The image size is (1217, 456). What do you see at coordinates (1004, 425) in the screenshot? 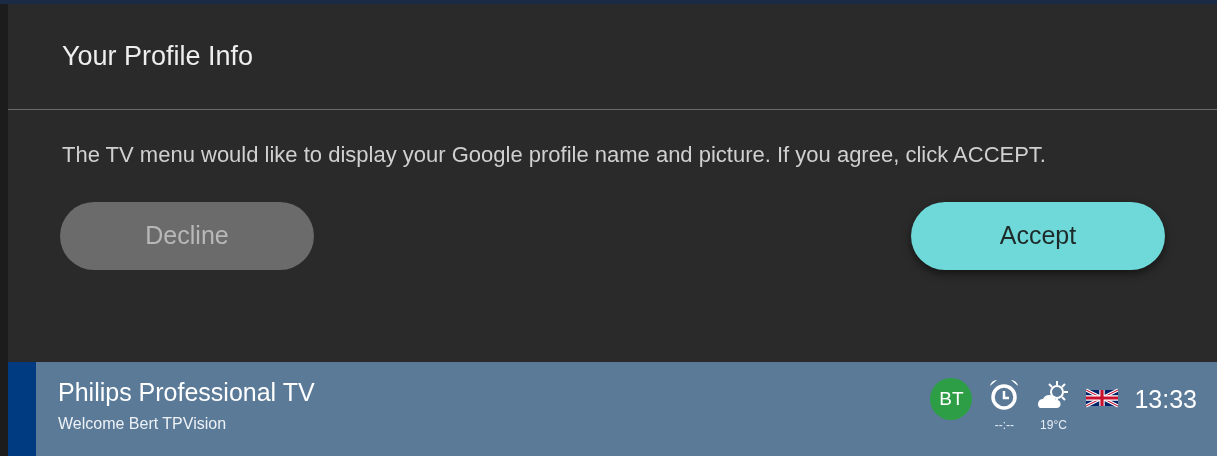
I see `alarm-time: --:--` at bounding box center [1004, 425].